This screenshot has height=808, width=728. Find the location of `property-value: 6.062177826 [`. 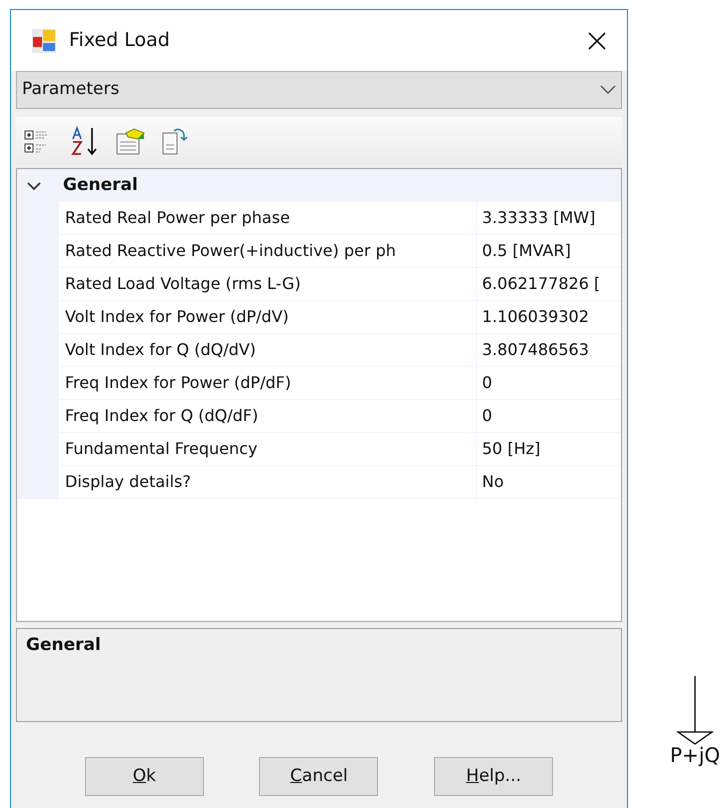

property-value: 6.062177826 [ is located at coordinates (549, 284).